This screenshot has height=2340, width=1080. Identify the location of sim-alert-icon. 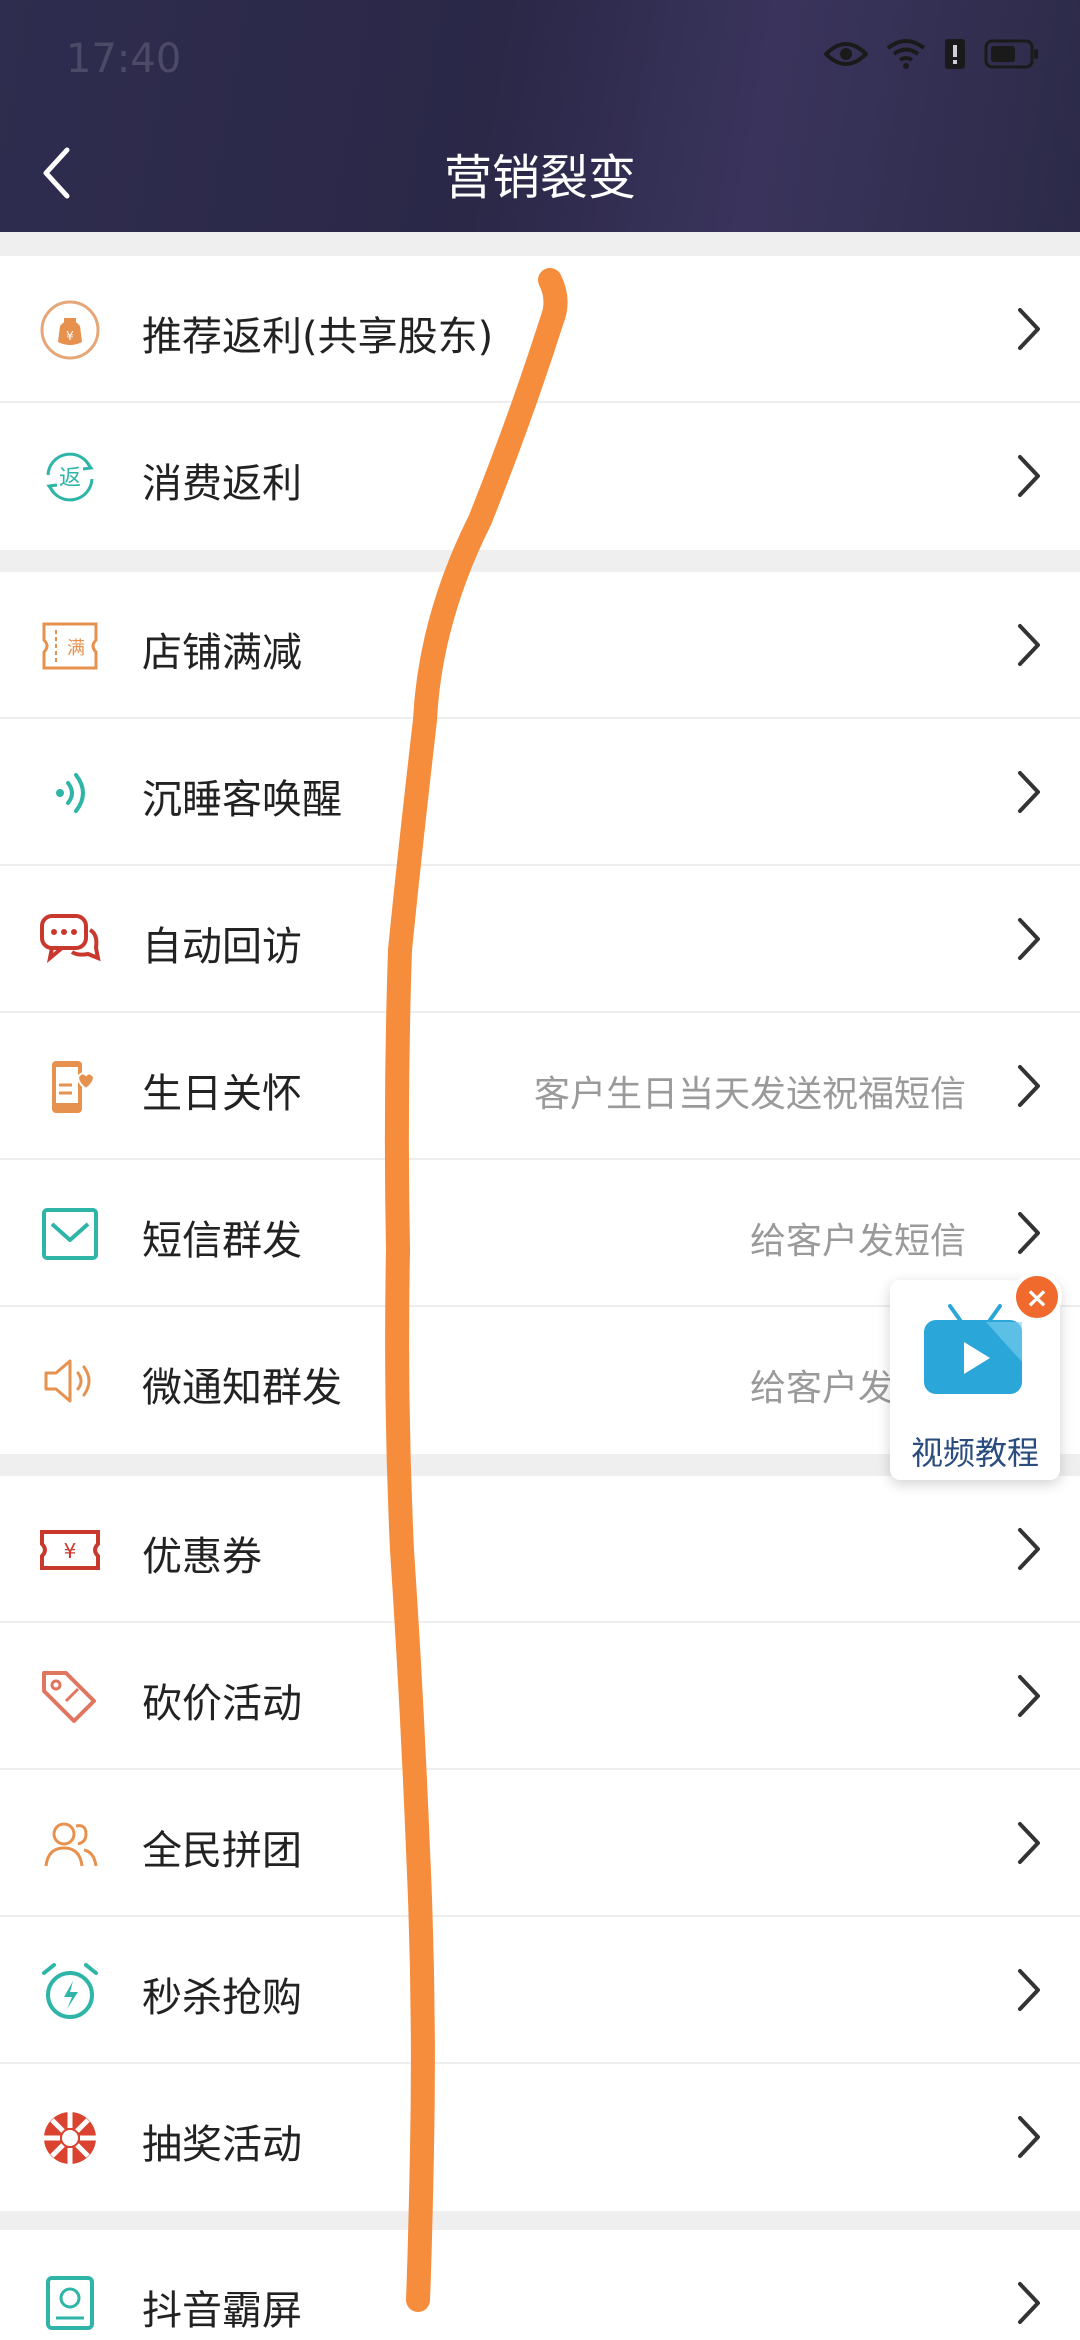
(955, 54).